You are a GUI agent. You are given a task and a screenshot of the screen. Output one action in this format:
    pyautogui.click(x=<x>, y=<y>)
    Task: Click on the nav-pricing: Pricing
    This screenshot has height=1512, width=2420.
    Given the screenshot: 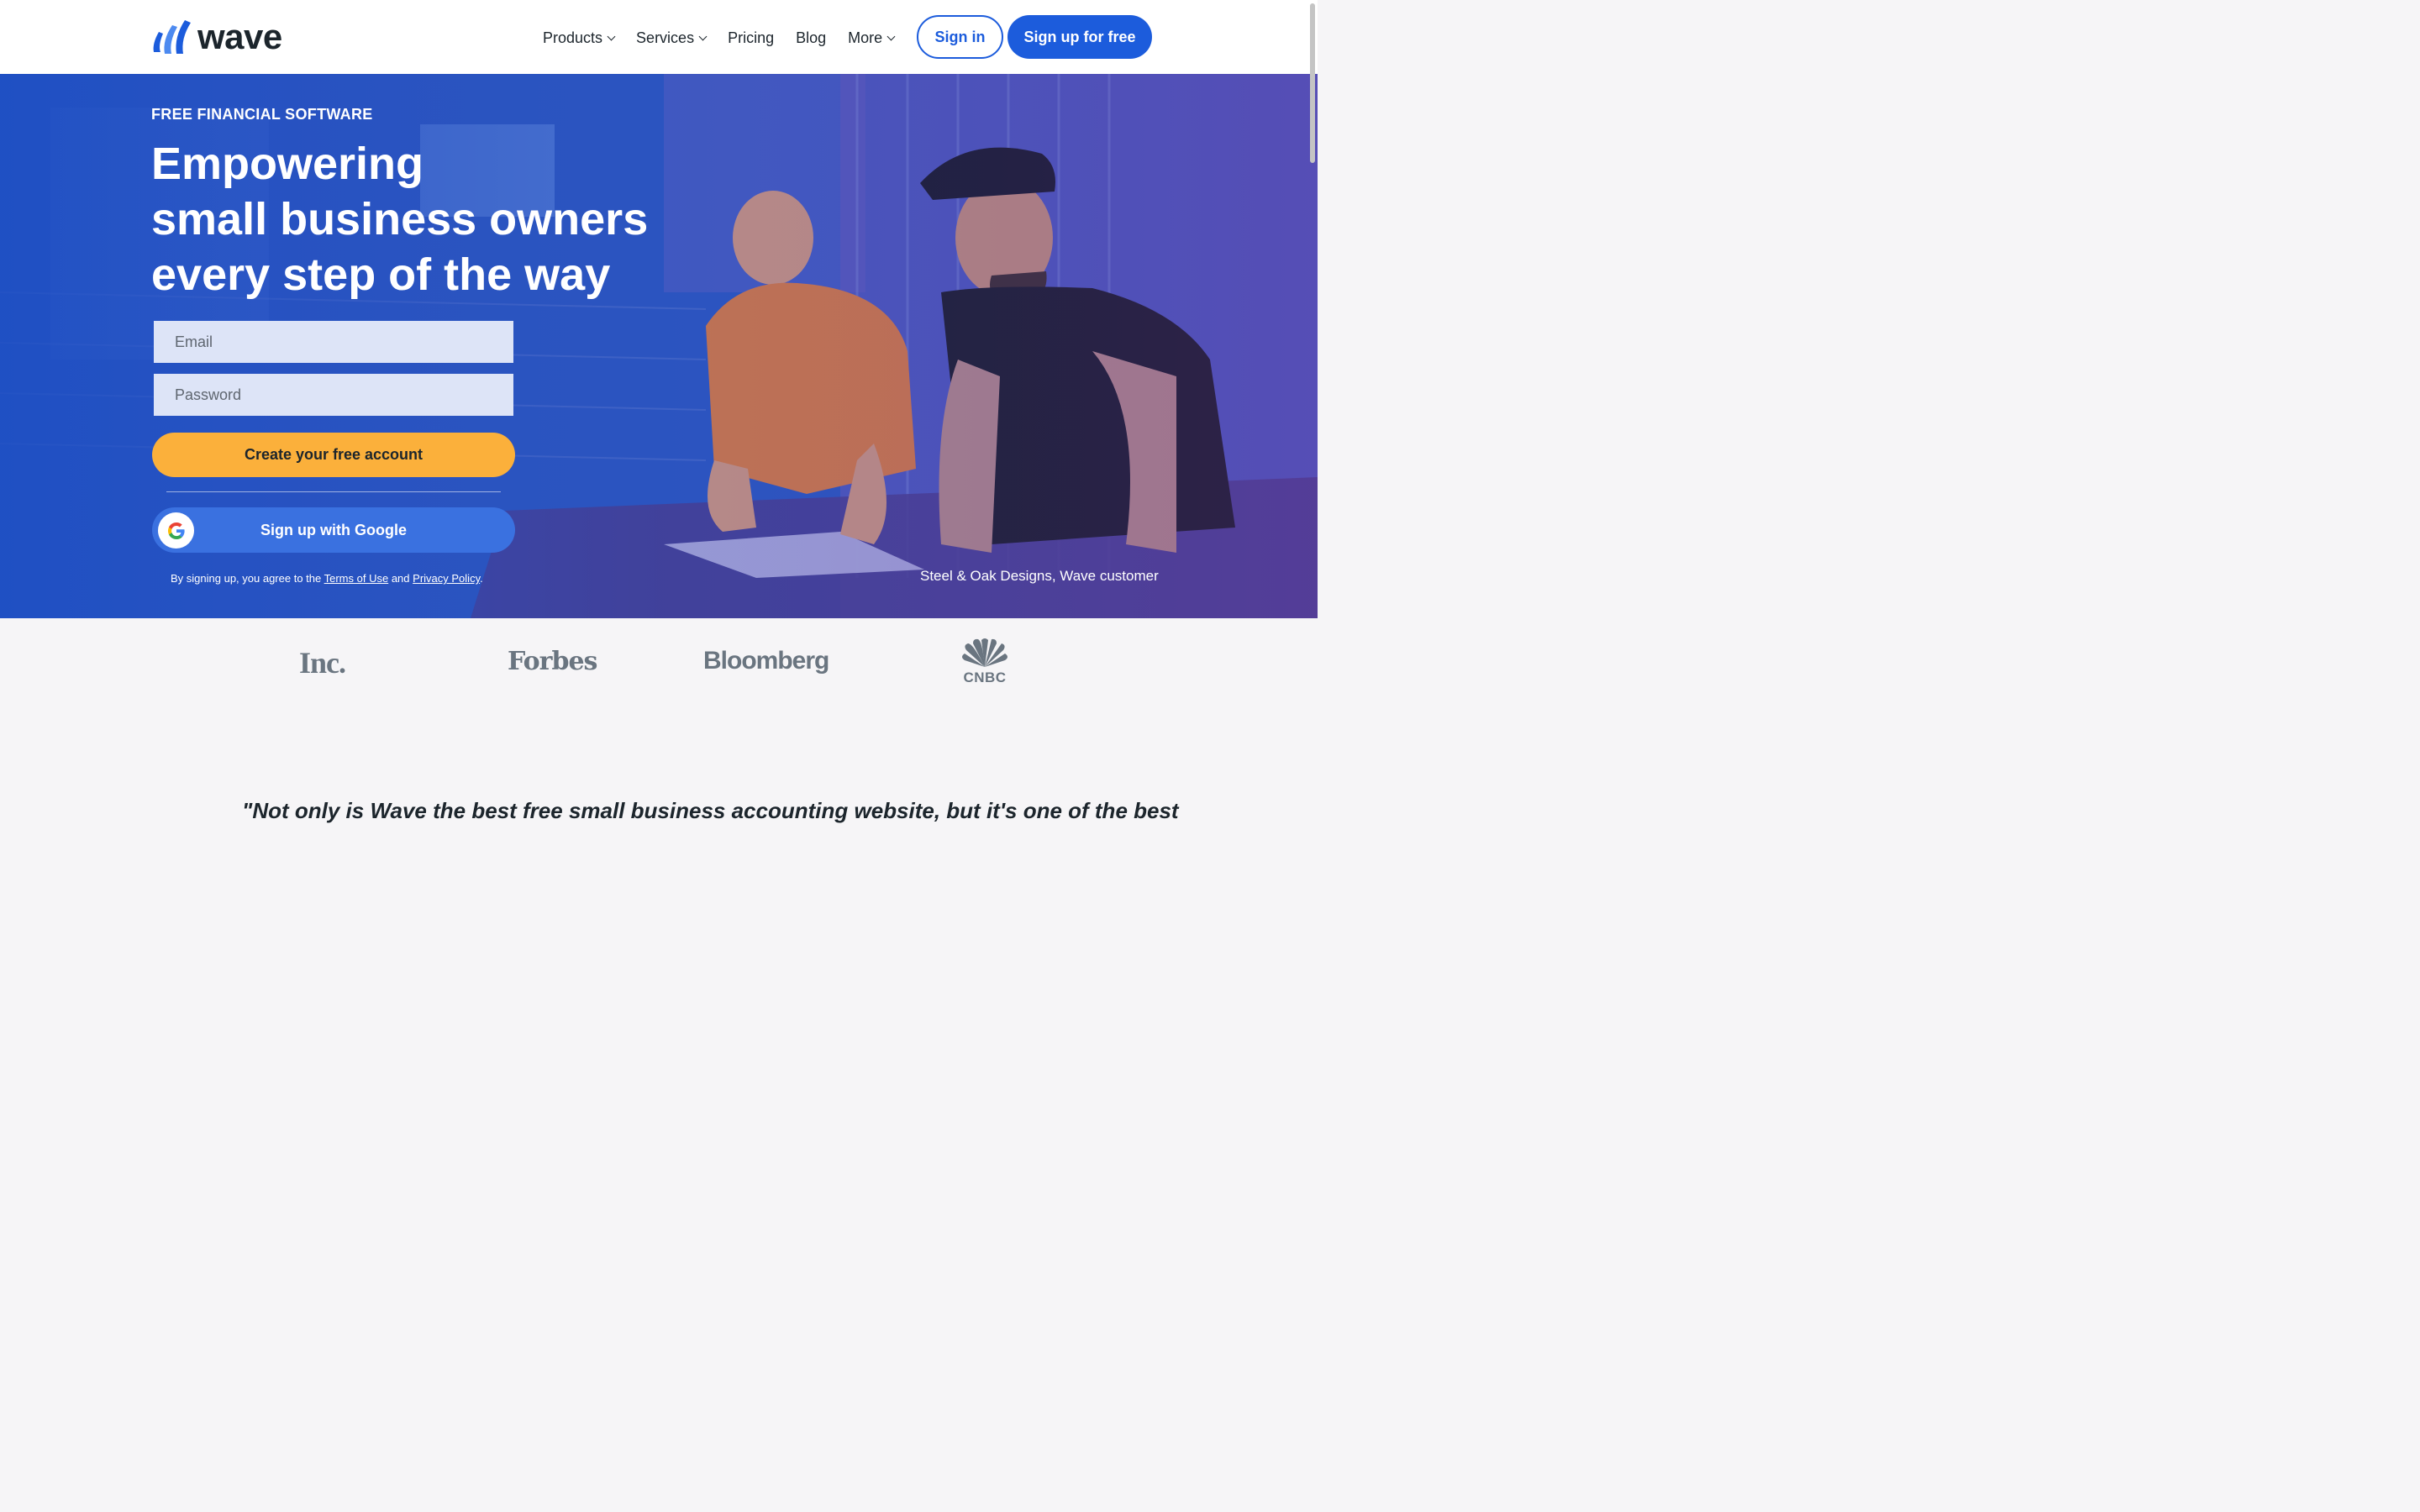 What is the action you would take?
    pyautogui.click(x=751, y=38)
    